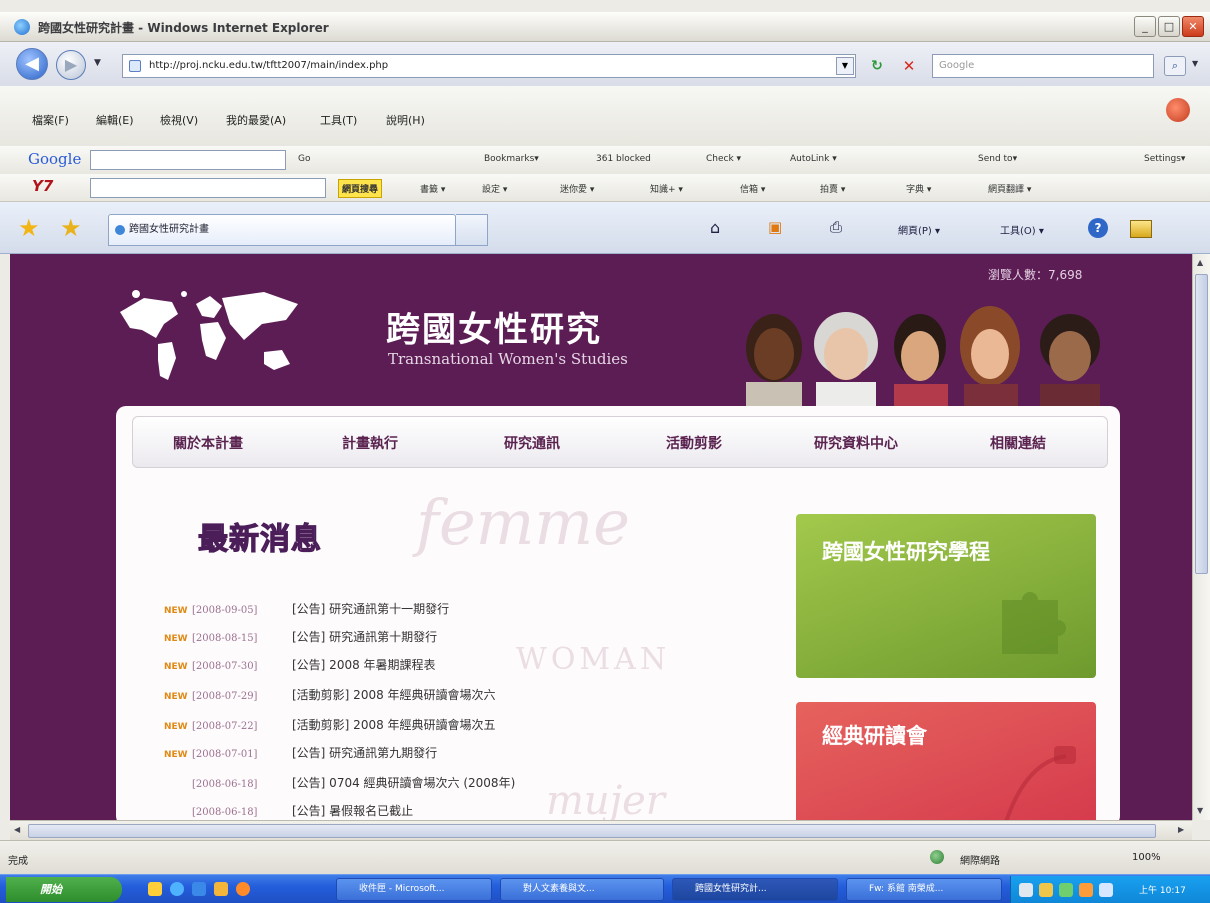 This screenshot has width=1210, height=903. What do you see at coordinates (338, 120) in the screenshot?
I see `menu-tools: 工具(T)` at bounding box center [338, 120].